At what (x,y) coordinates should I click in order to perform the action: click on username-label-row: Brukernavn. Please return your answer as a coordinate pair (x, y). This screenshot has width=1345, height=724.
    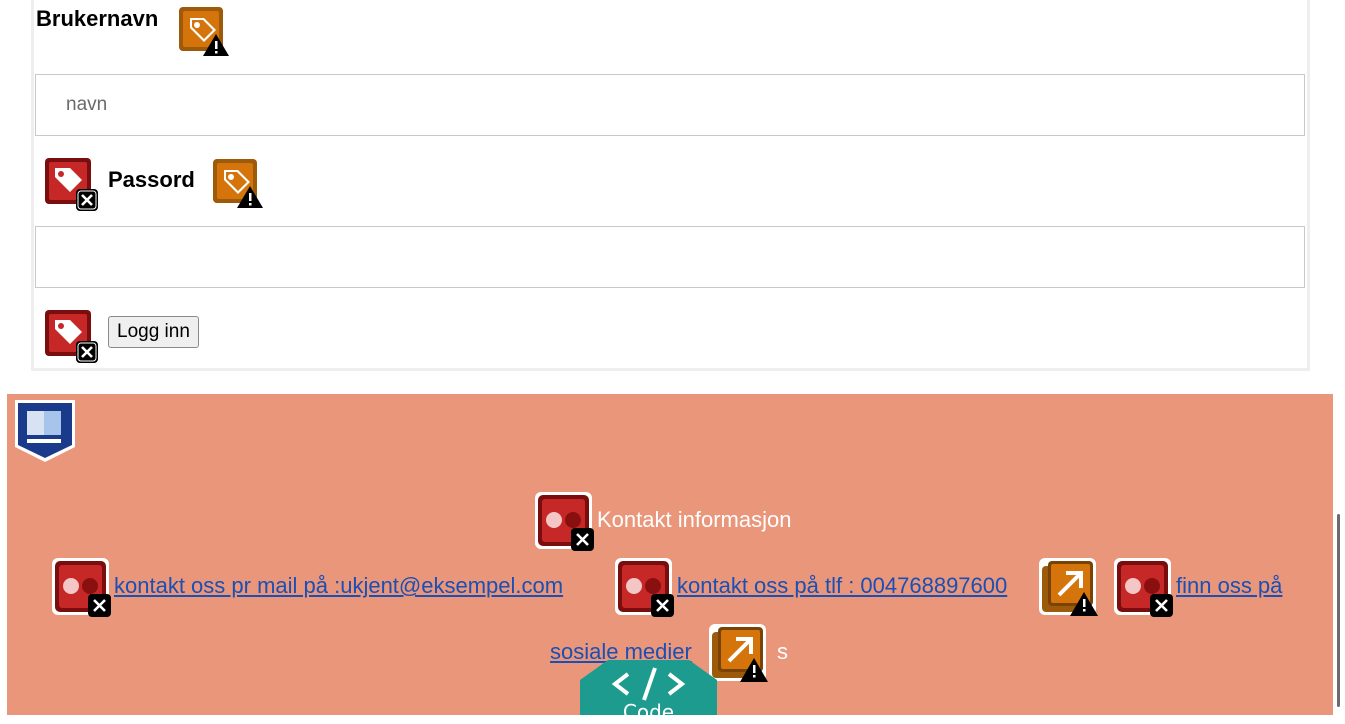
    Looking at the image, I should click on (97, 19).